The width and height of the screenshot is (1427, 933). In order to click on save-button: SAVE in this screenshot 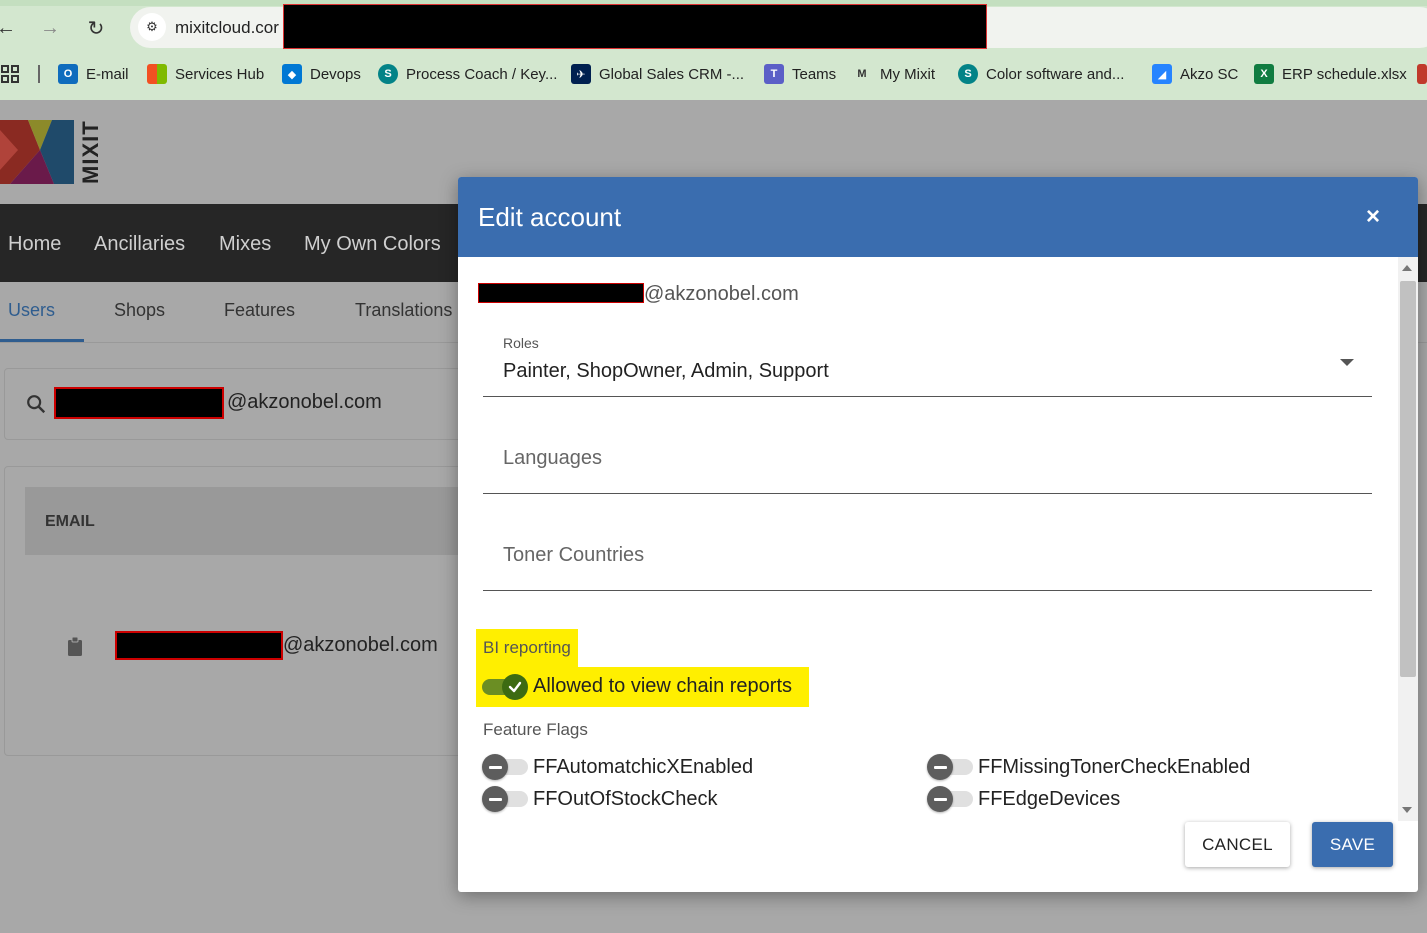, I will do `click(1352, 844)`.